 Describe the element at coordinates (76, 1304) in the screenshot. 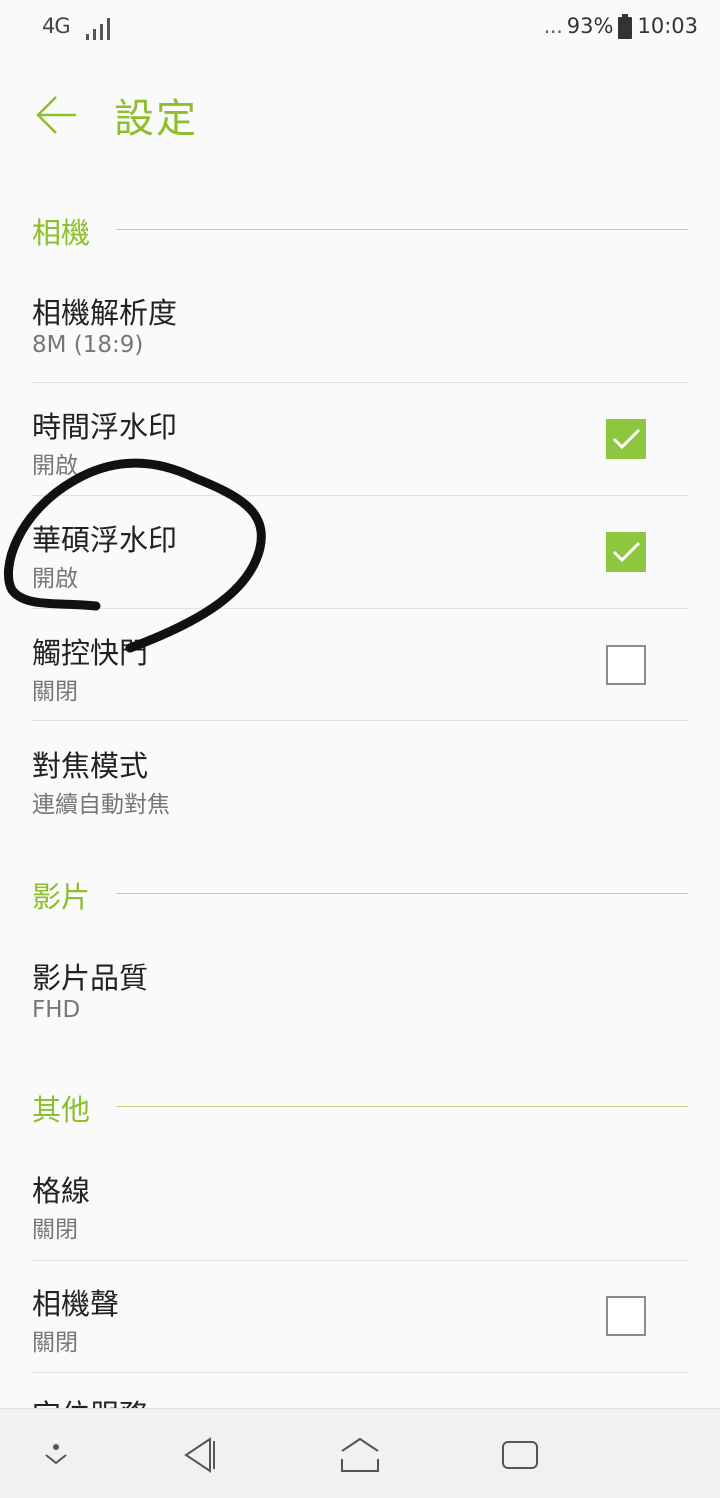

I see `setting-title: 相機聲` at that location.